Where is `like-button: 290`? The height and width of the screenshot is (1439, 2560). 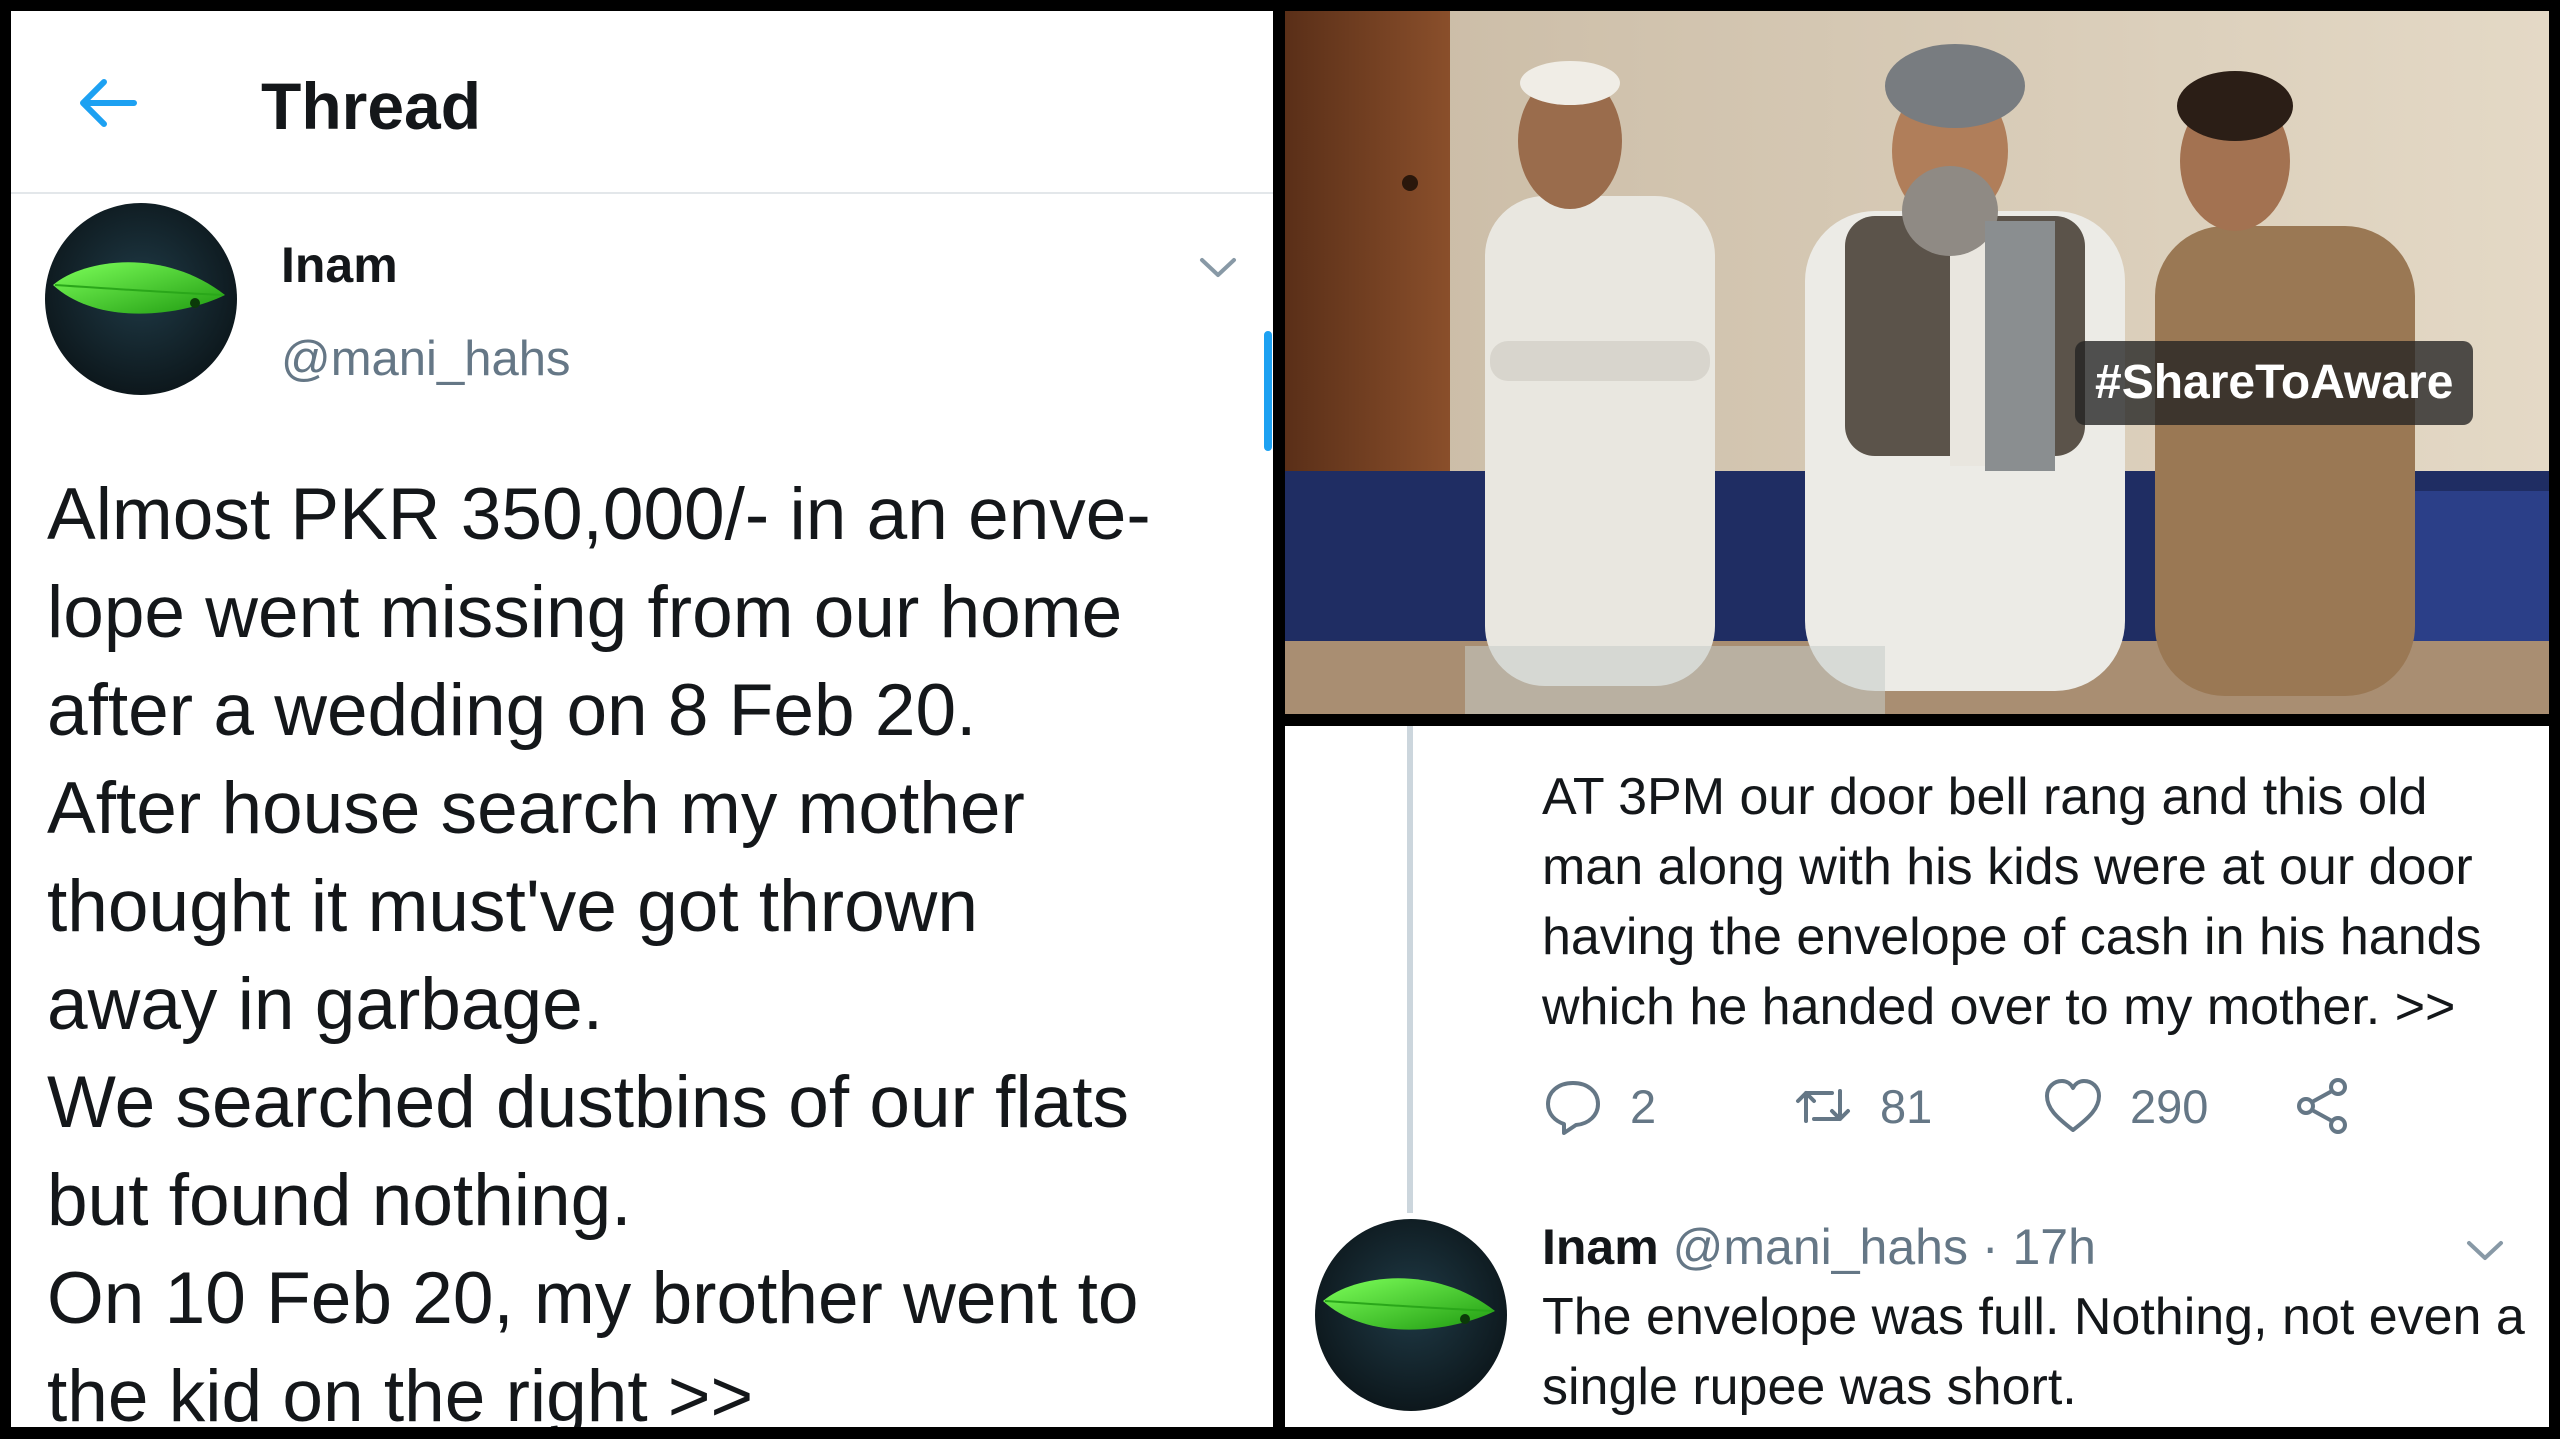 like-button: 290 is located at coordinates (2125, 1106).